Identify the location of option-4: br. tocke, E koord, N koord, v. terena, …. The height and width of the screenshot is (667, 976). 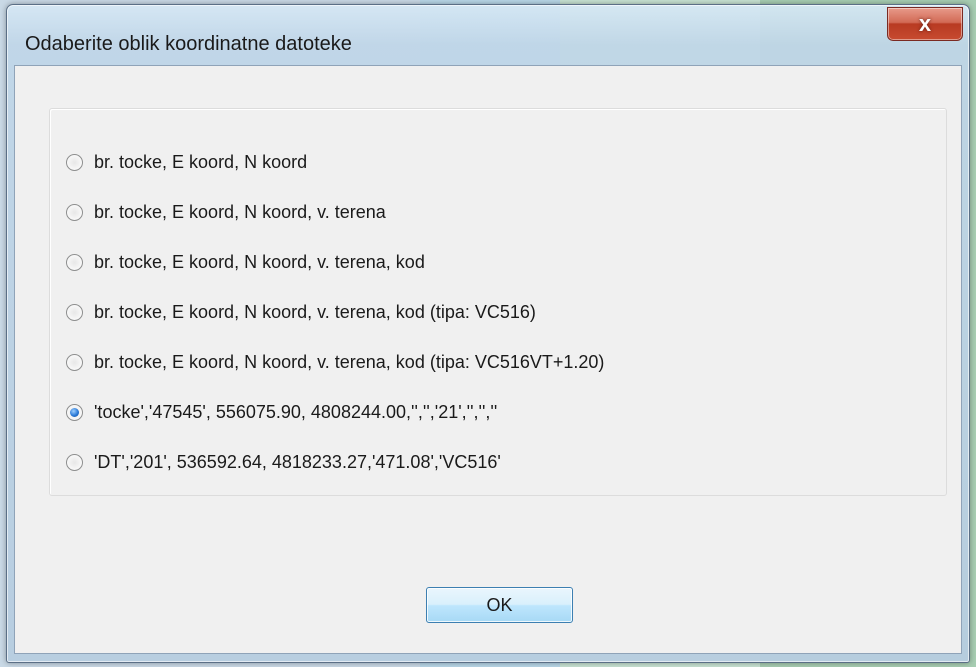
(301, 312).